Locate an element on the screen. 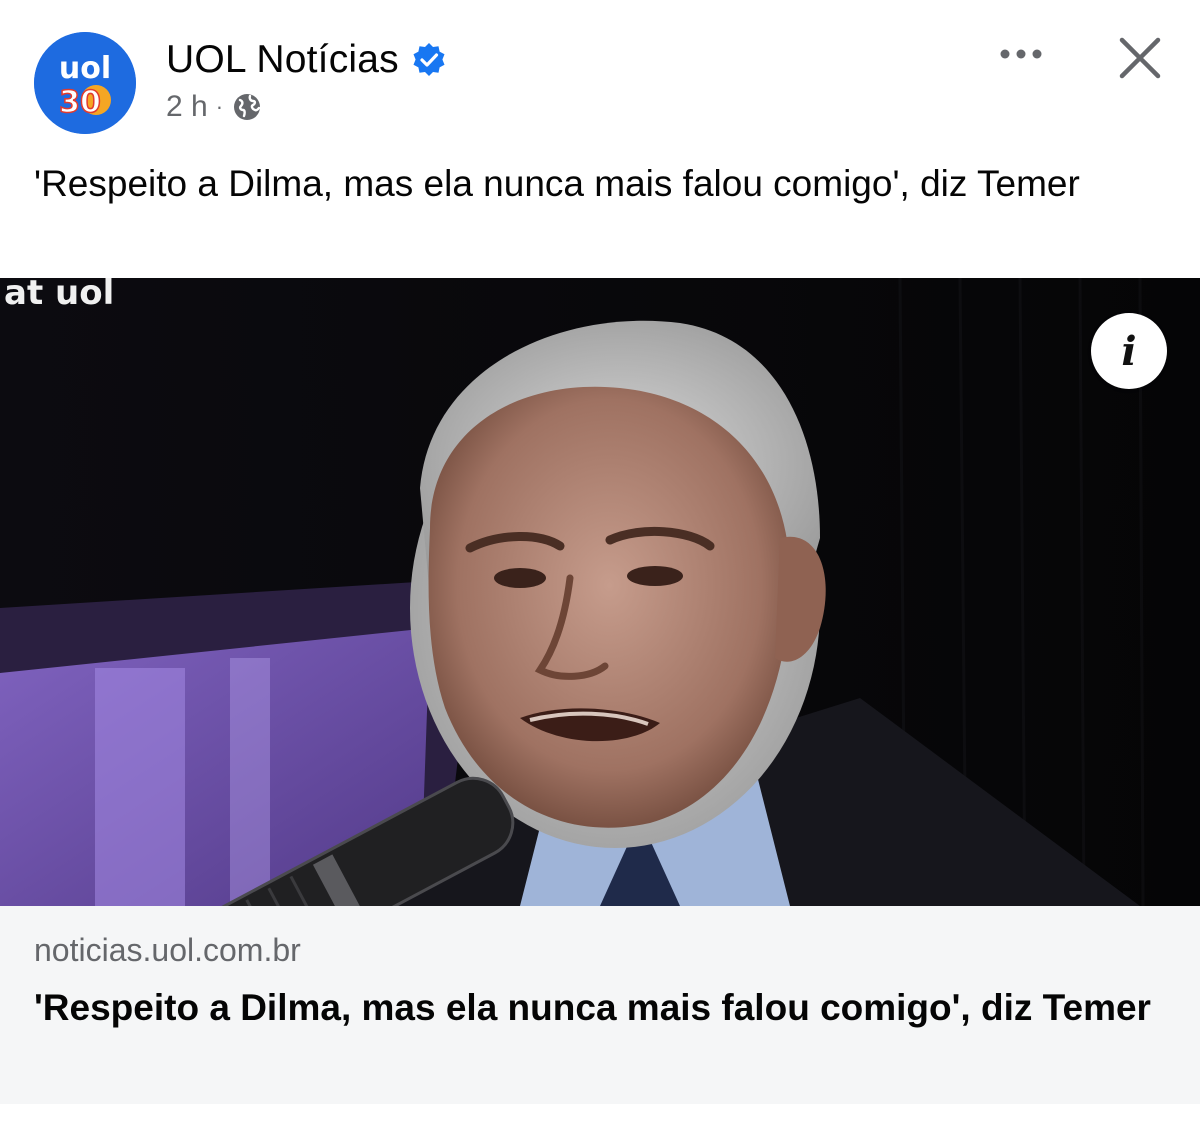 This screenshot has height=1127, width=1200. info-icon: i is located at coordinates (1129, 351).